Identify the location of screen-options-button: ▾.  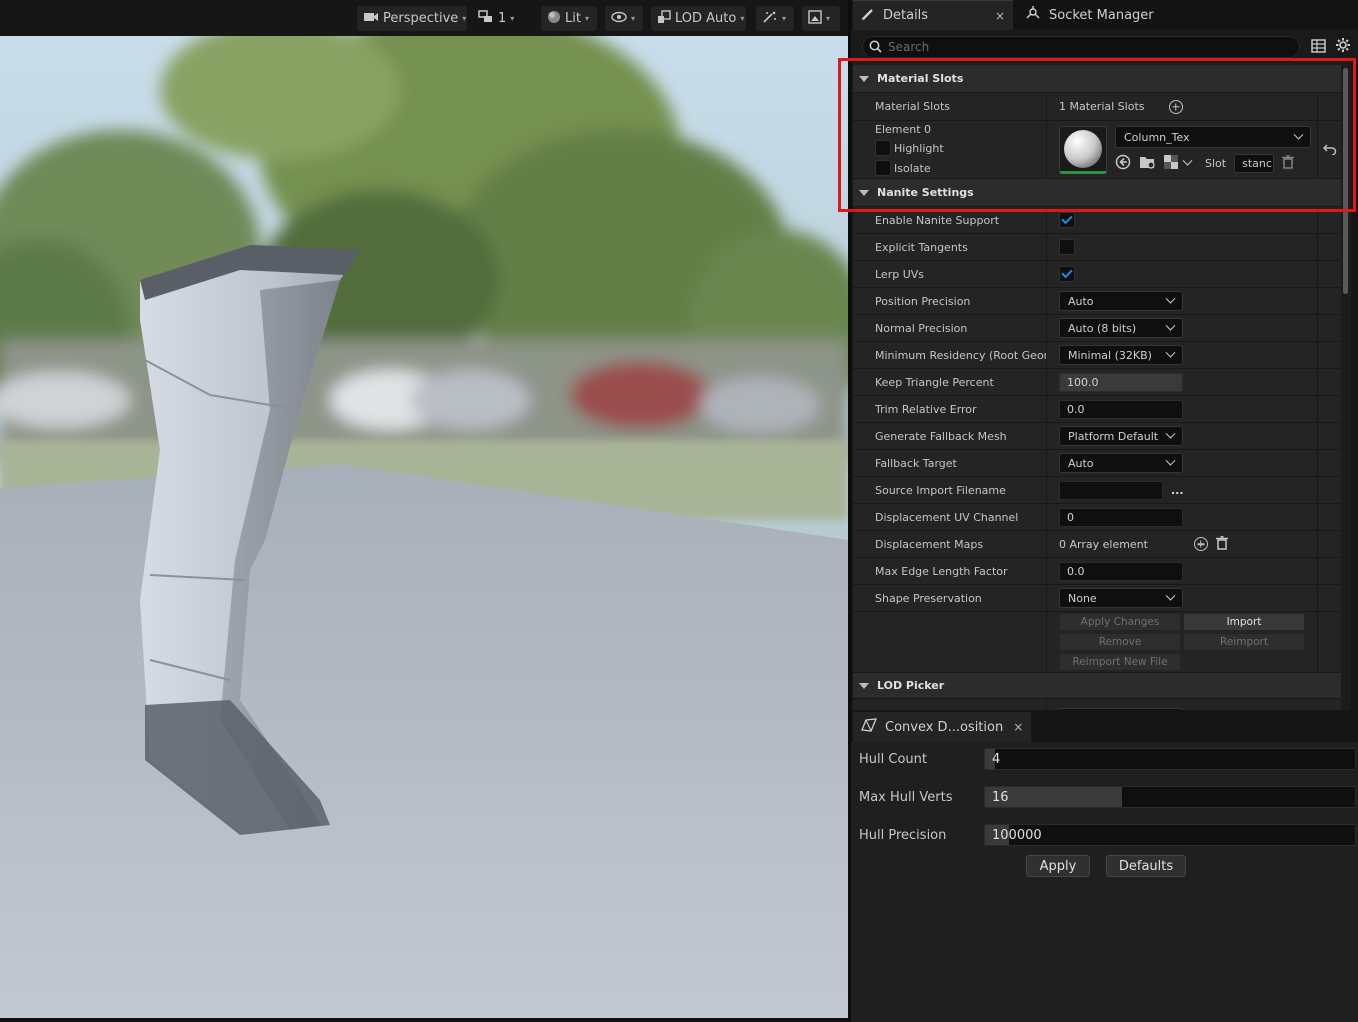
(821, 18).